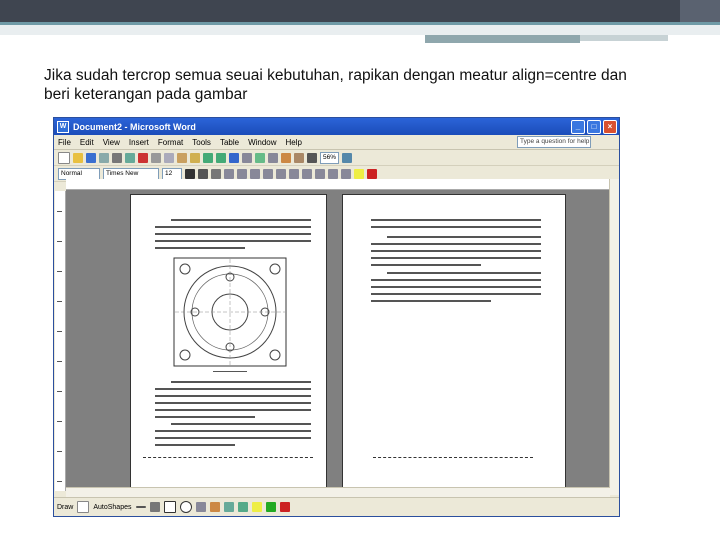  Describe the element at coordinates (170, 142) in the screenshot. I see `menu-format: Format` at that location.